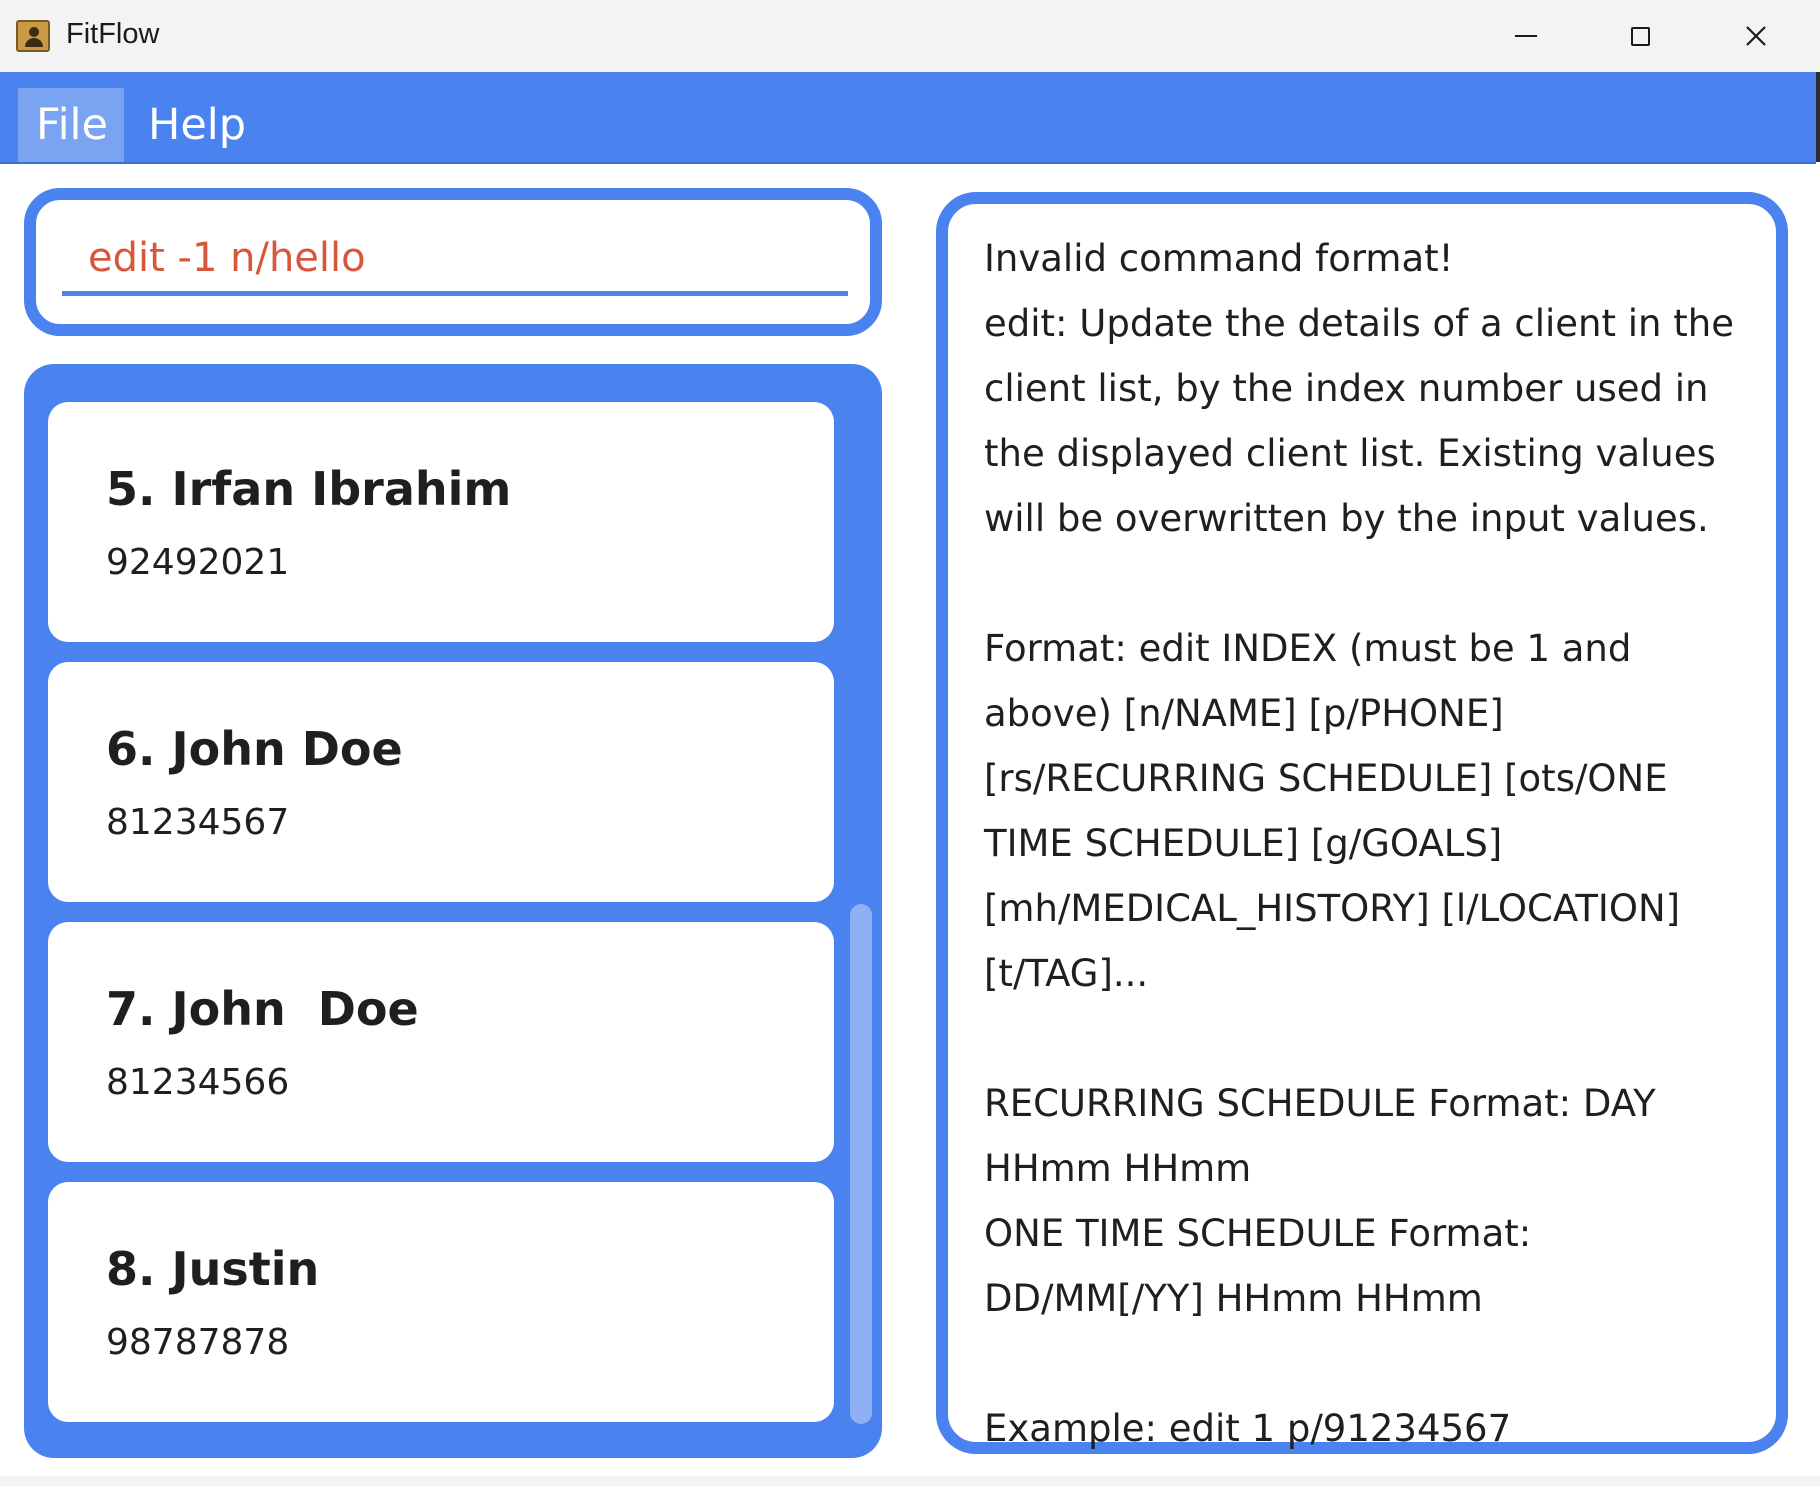 The height and width of the screenshot is (1486, 1820). I want to click on maximize-button, so click(1640, 36).